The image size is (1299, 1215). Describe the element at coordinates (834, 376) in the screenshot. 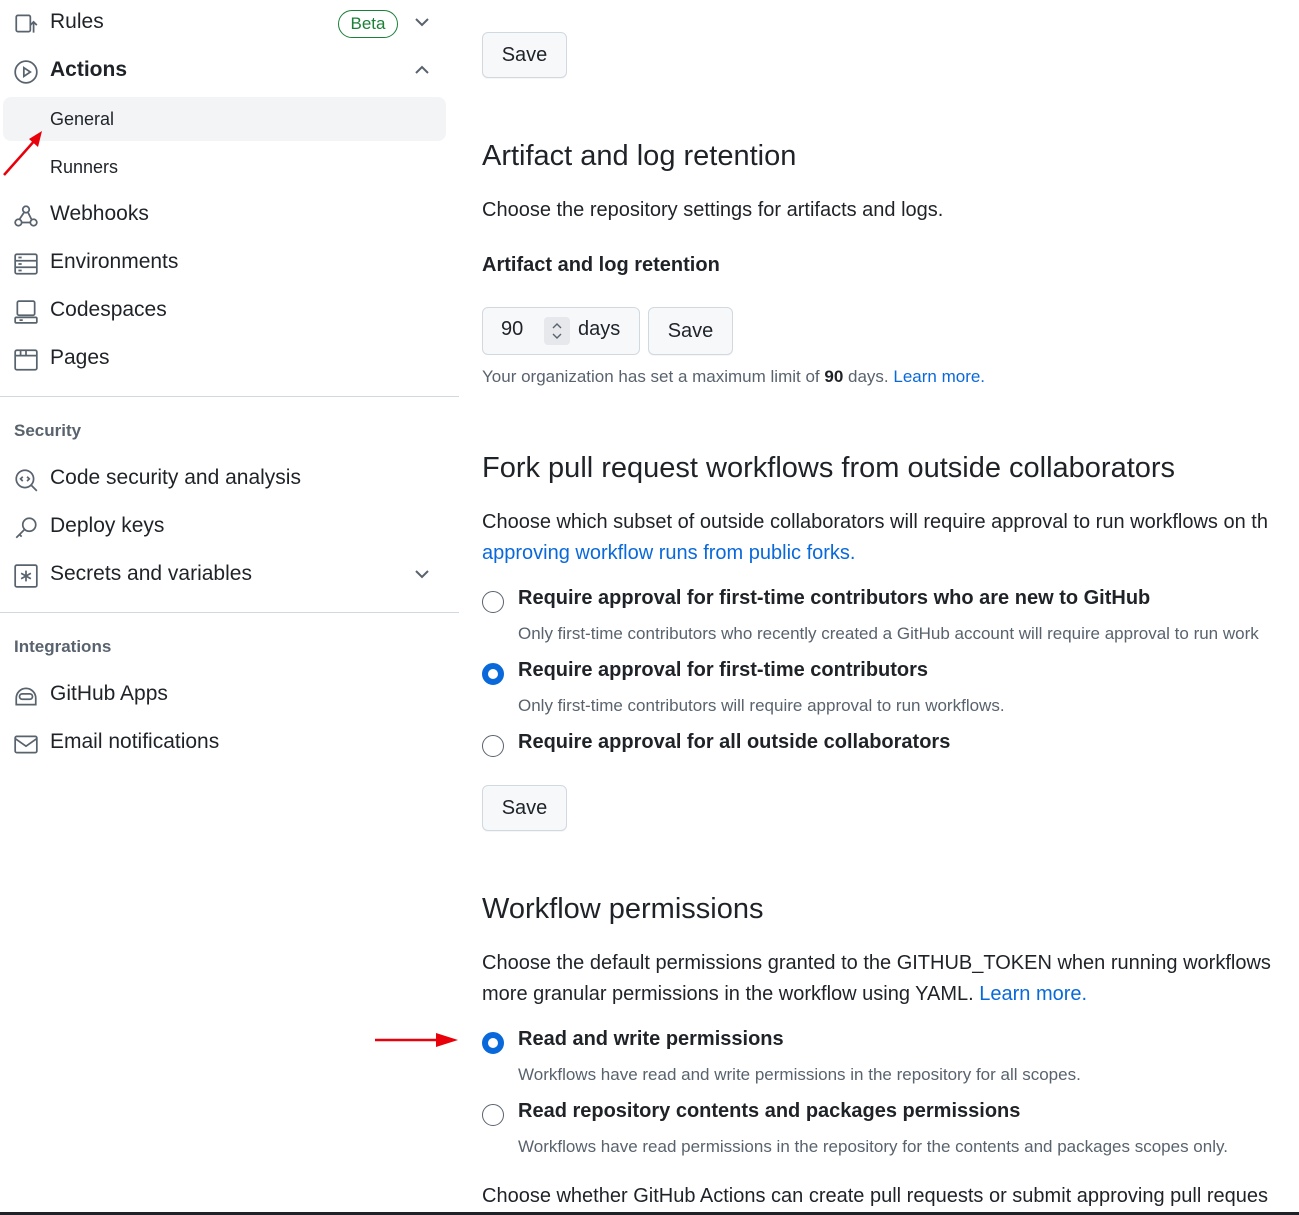

I see `note-limit: 90` at that location.